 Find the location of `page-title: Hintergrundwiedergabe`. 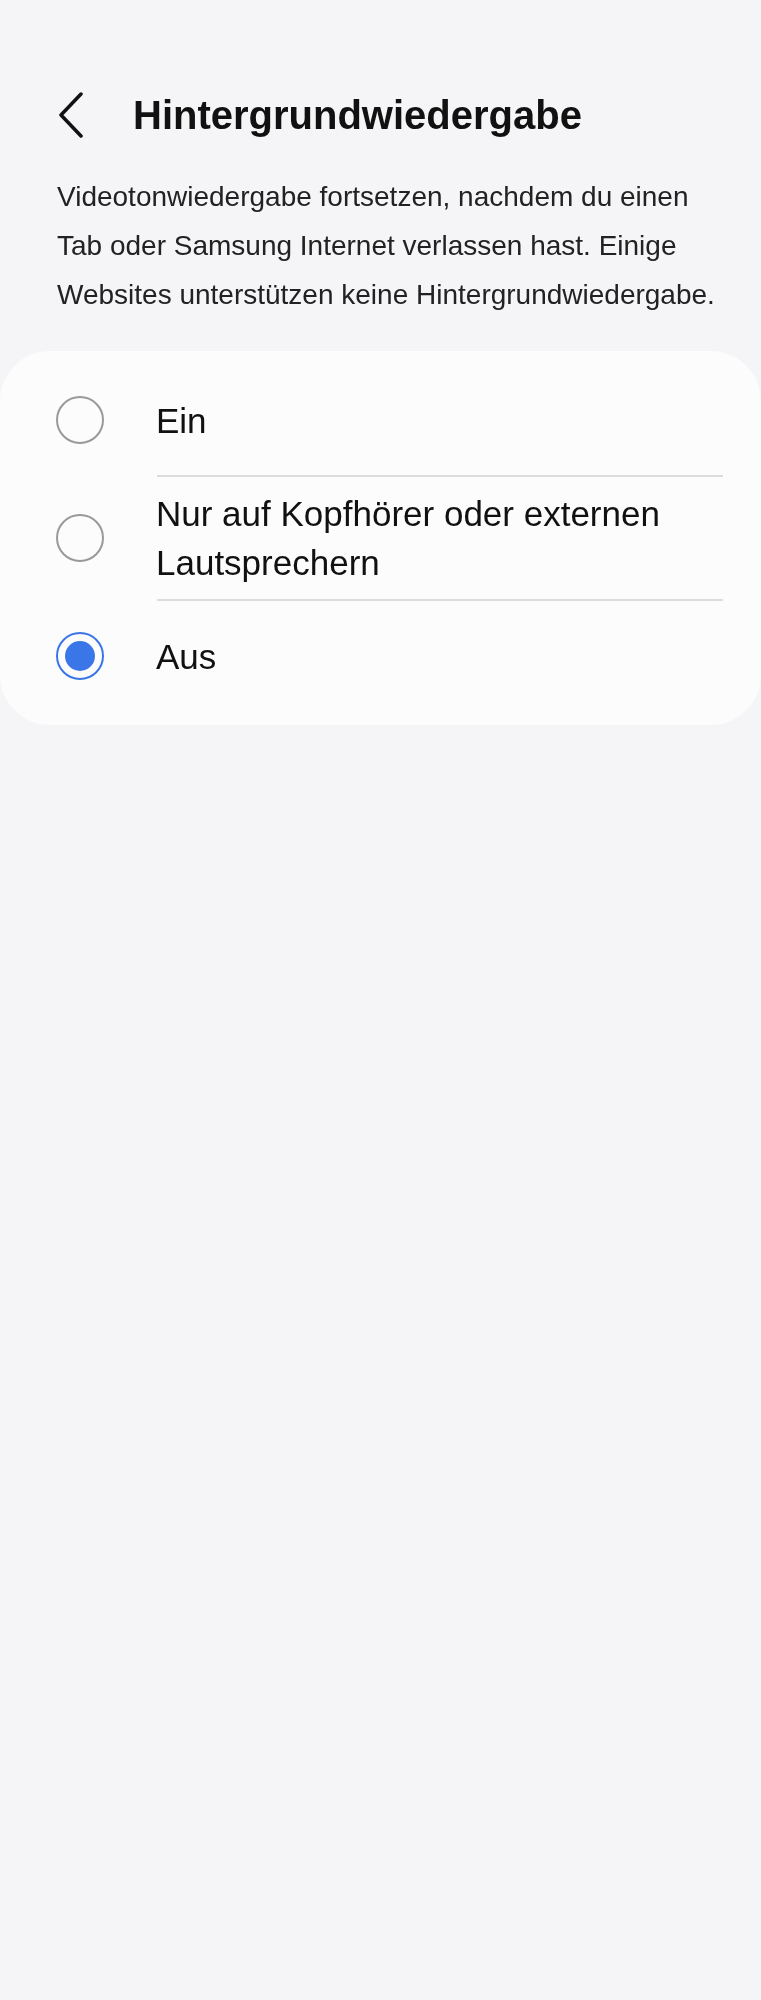

page-title: Hintergrundwiedergabe is located at coordinates (357, 115).